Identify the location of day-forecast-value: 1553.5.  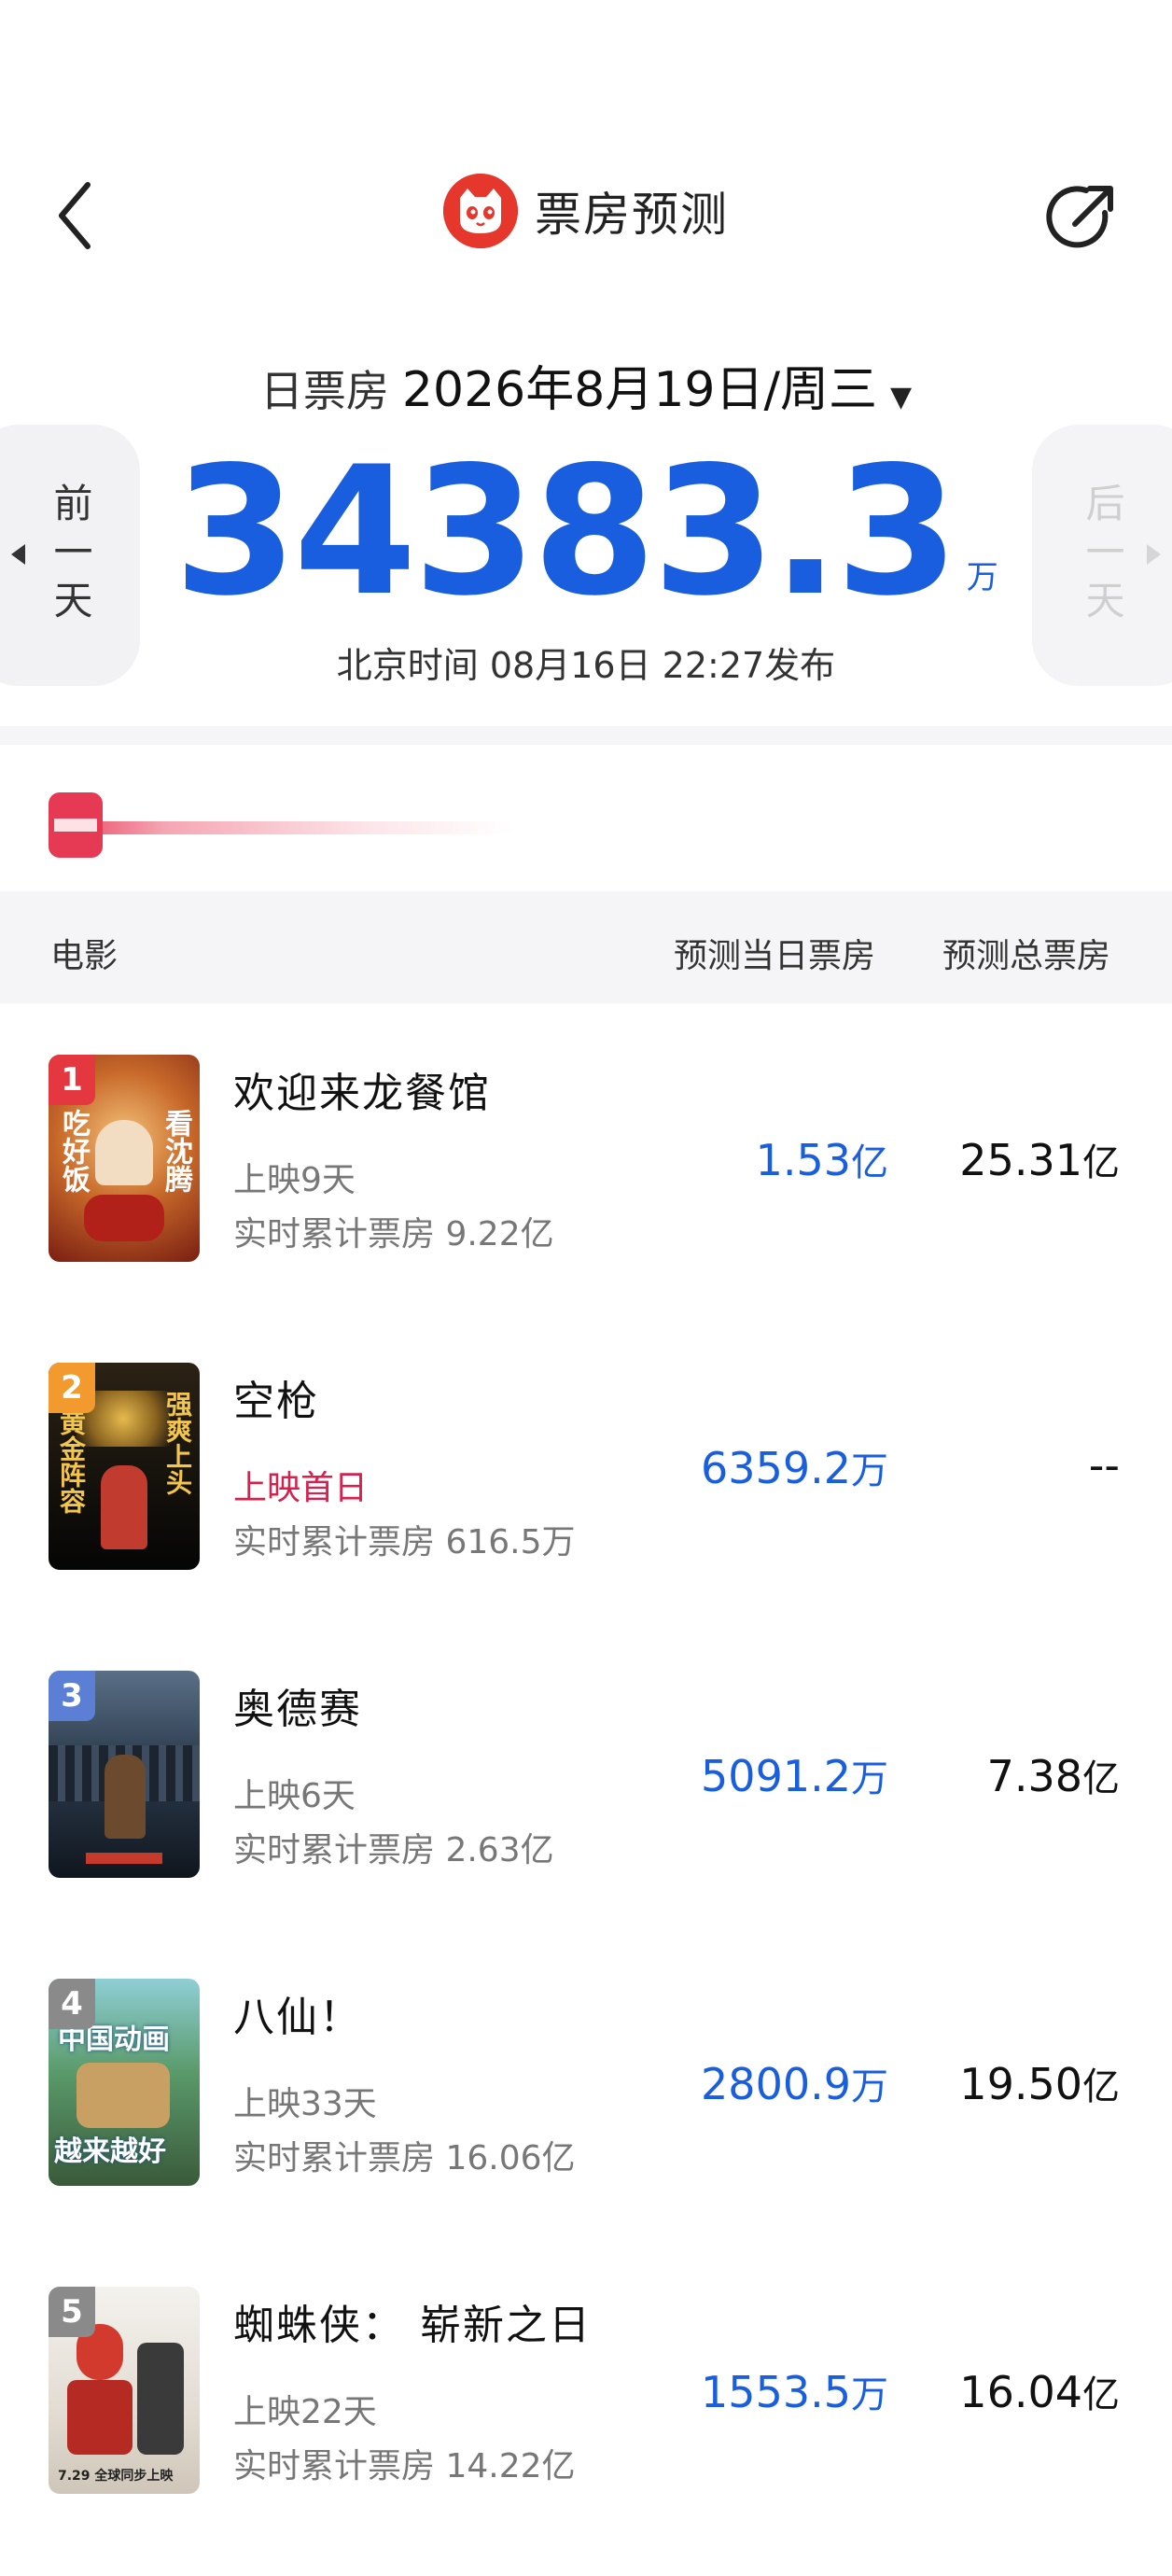
(776, 2392).